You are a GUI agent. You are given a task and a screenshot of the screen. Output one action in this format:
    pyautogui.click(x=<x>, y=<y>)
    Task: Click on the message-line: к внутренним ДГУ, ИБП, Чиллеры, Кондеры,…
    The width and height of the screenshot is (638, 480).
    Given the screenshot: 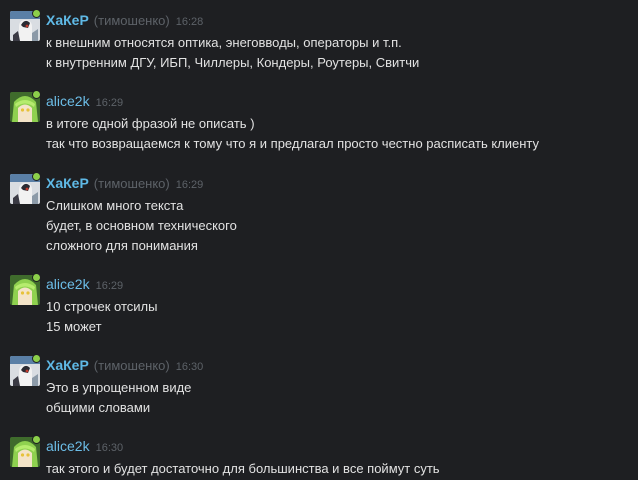 What is the action you would take?
    pyautogui.click(x=233, y=62)
    